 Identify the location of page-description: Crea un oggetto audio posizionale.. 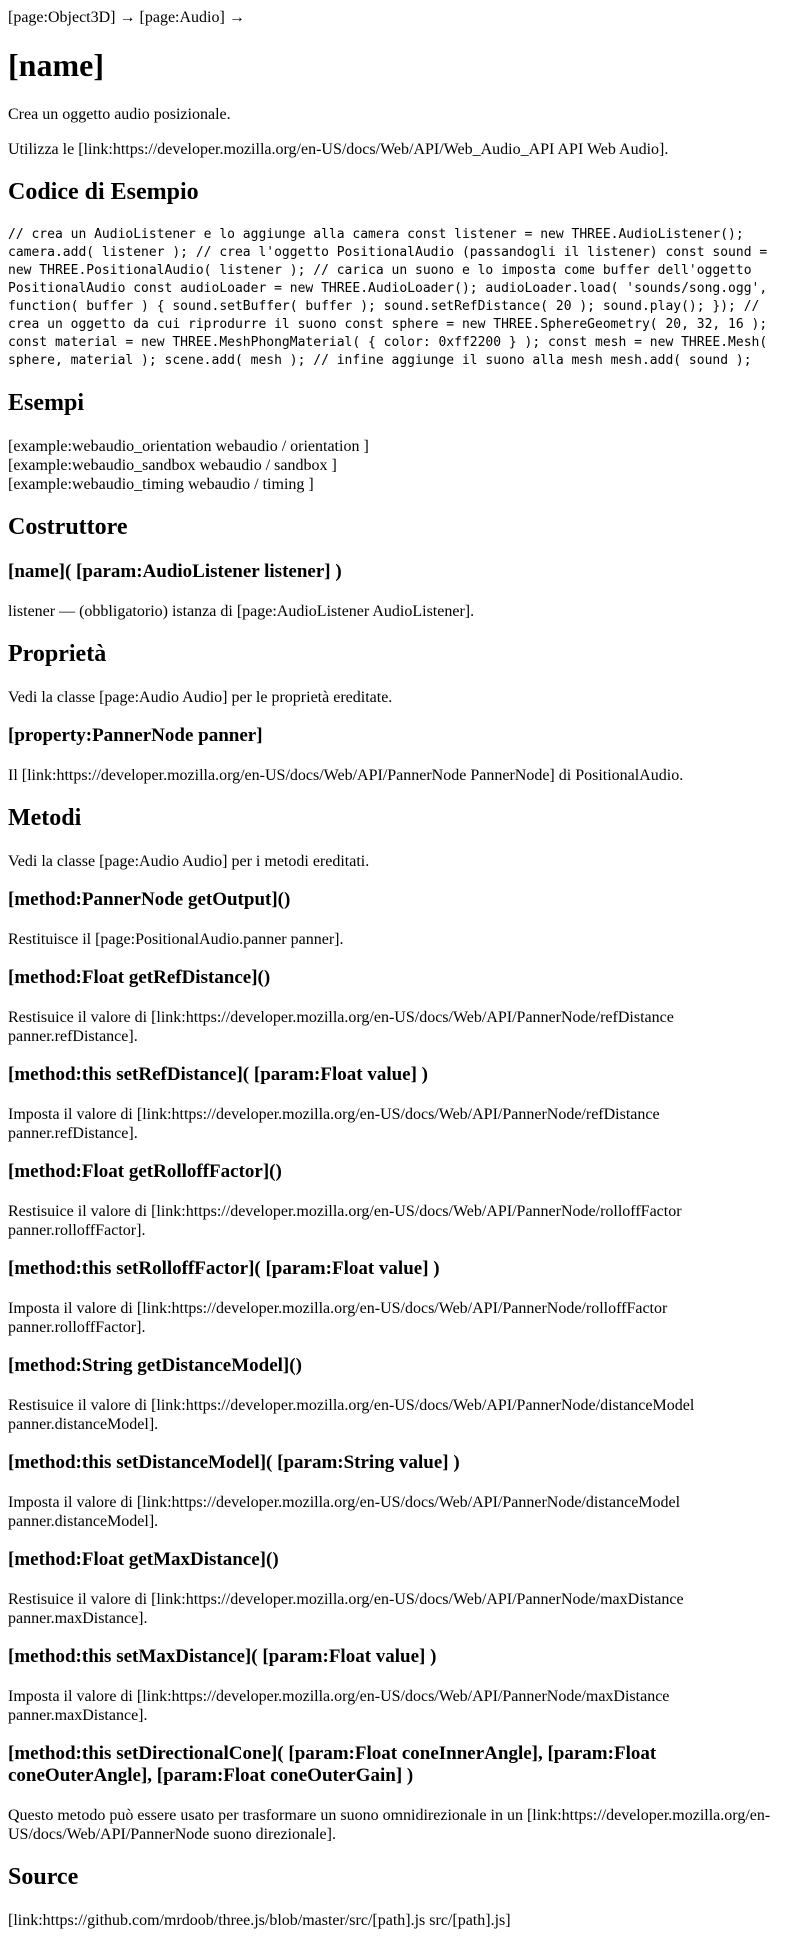
(119, 114).